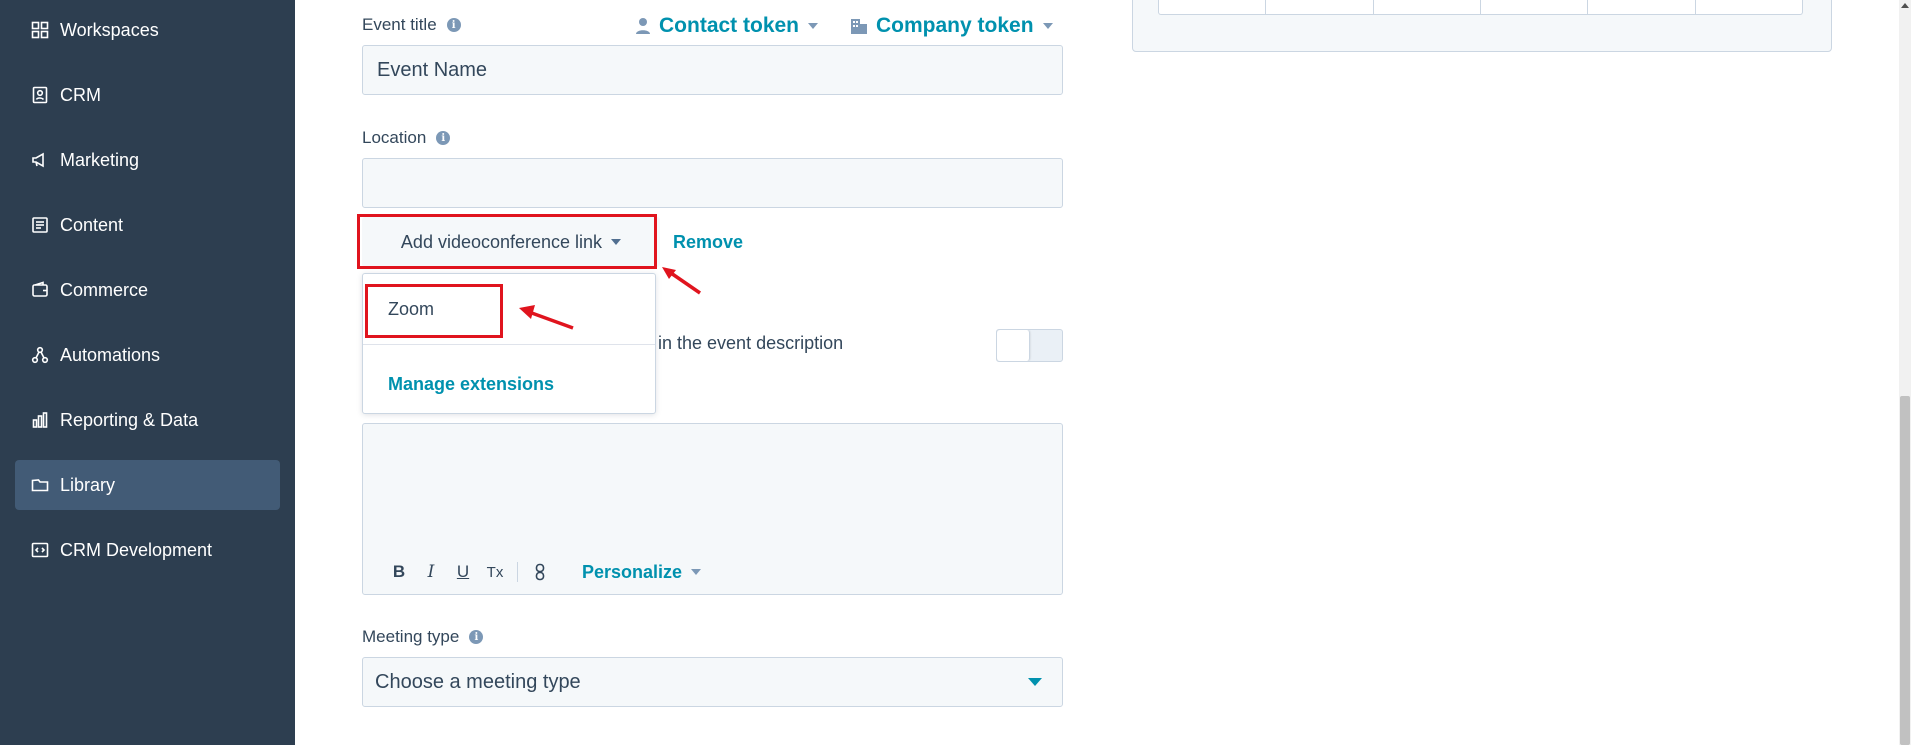 Image resolution: width=1911 pixels, height=745 pixels. I want to click on underline-button: U, so click(463, 572).